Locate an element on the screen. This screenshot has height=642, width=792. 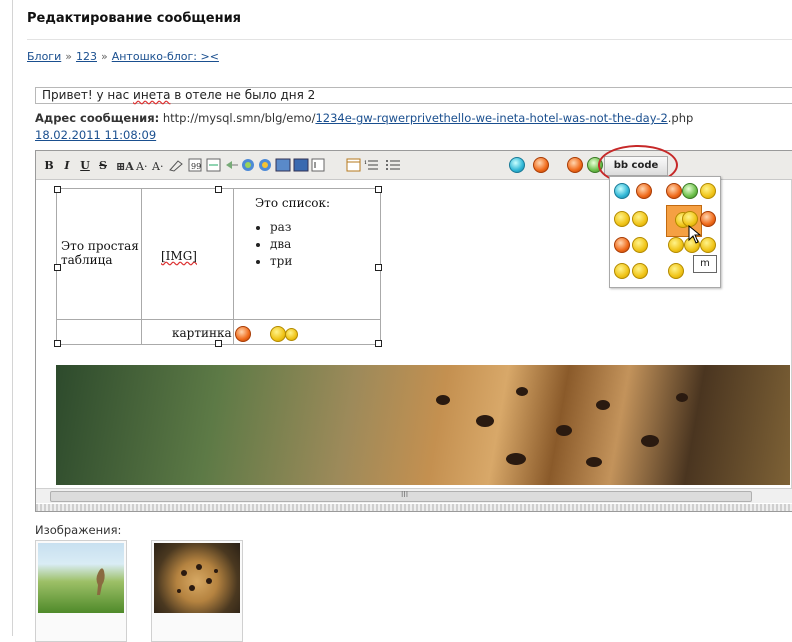
underline-button: U is located at coordinates (85, 165).